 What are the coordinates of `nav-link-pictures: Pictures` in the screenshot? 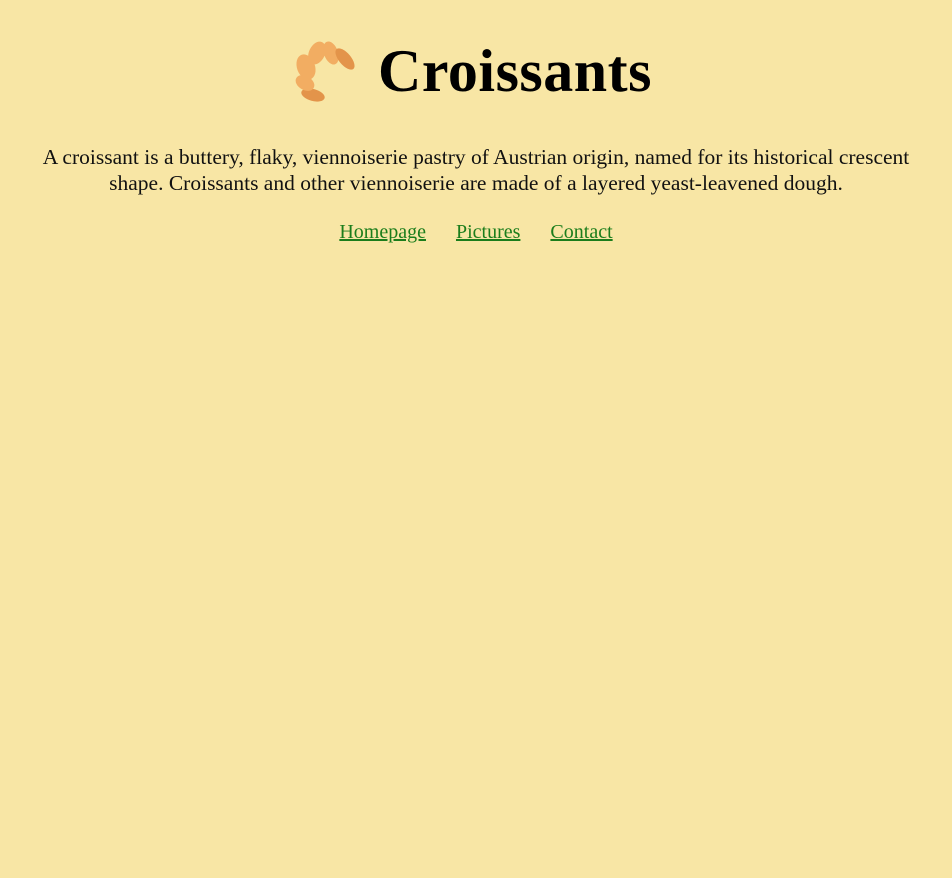 It's located at (488, 232).